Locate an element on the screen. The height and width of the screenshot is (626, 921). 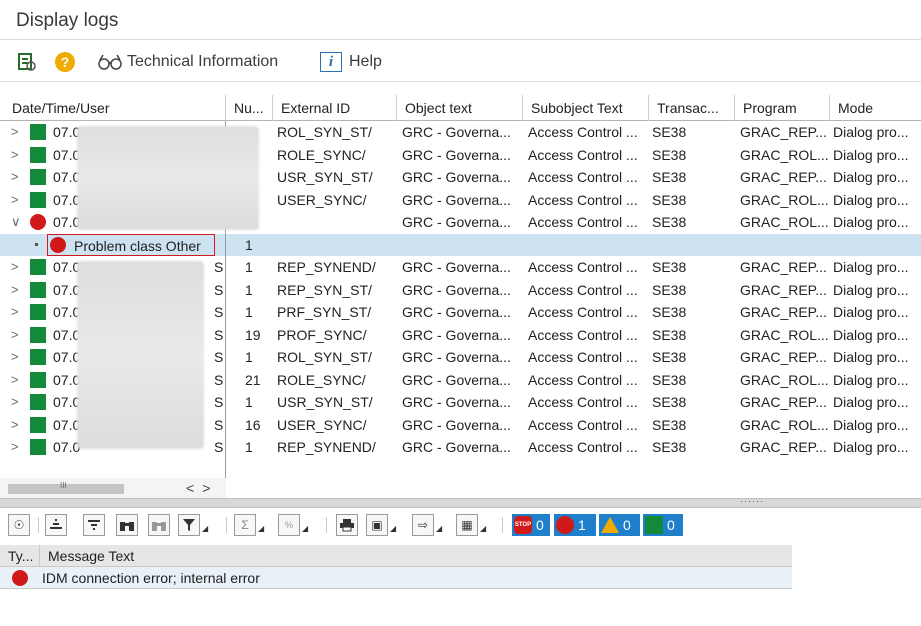
scroll-right-icon: > is located at coordinates (210, 488).